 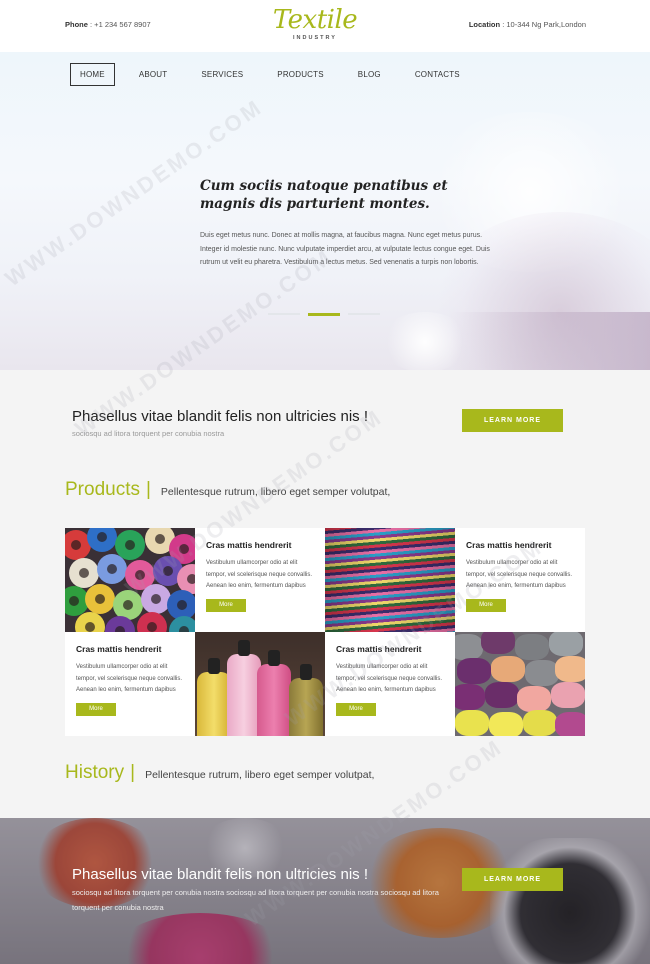 What do you see at coordinates (484, 24) in the screenshot?
I see `location-label: Location` at bounding box center [484, 24].